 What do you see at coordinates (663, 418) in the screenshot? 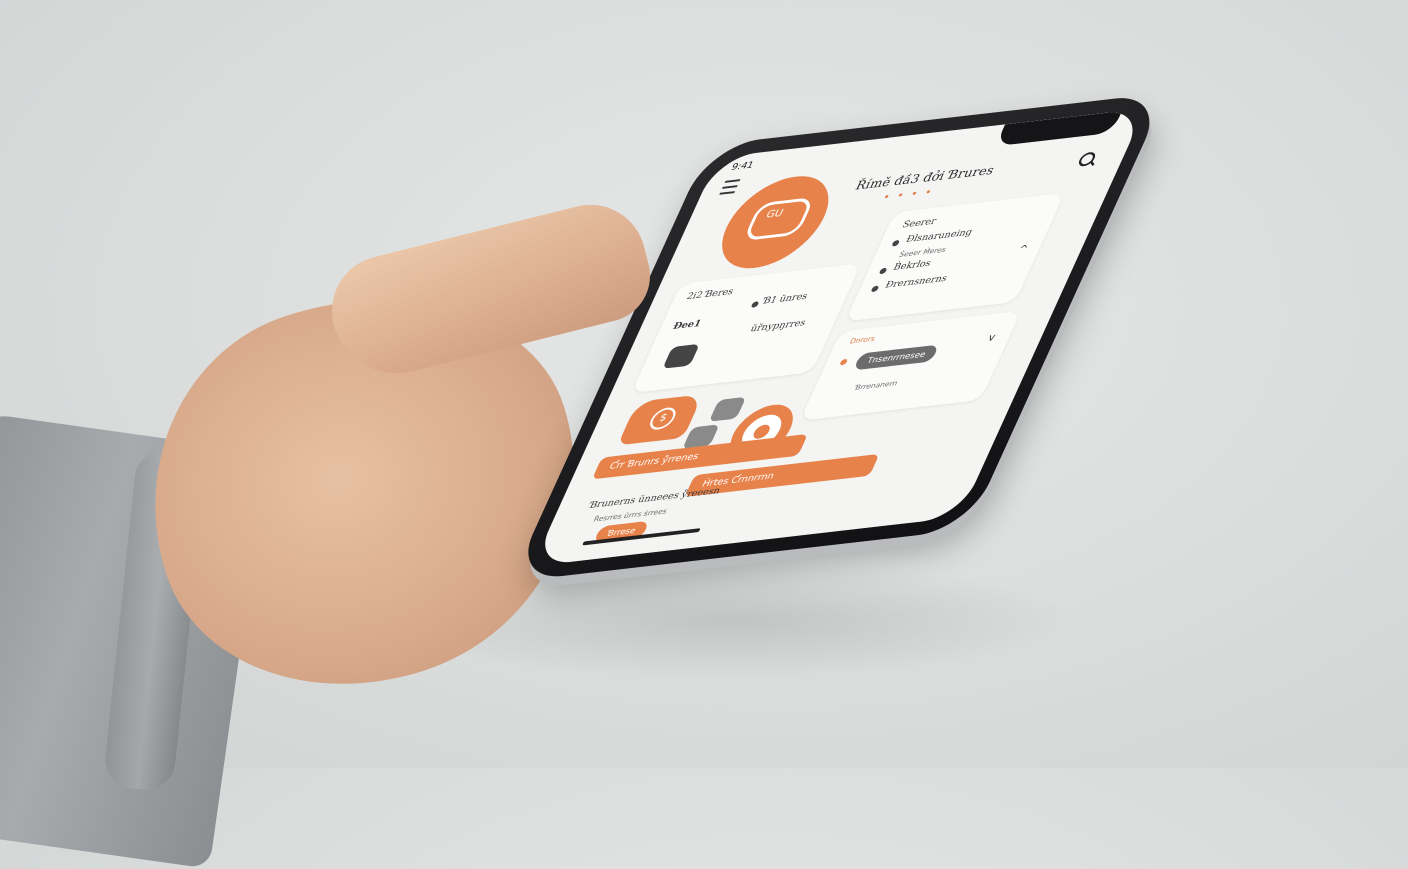
I see `dollar-icon: $` at bounding box center [663, 418].